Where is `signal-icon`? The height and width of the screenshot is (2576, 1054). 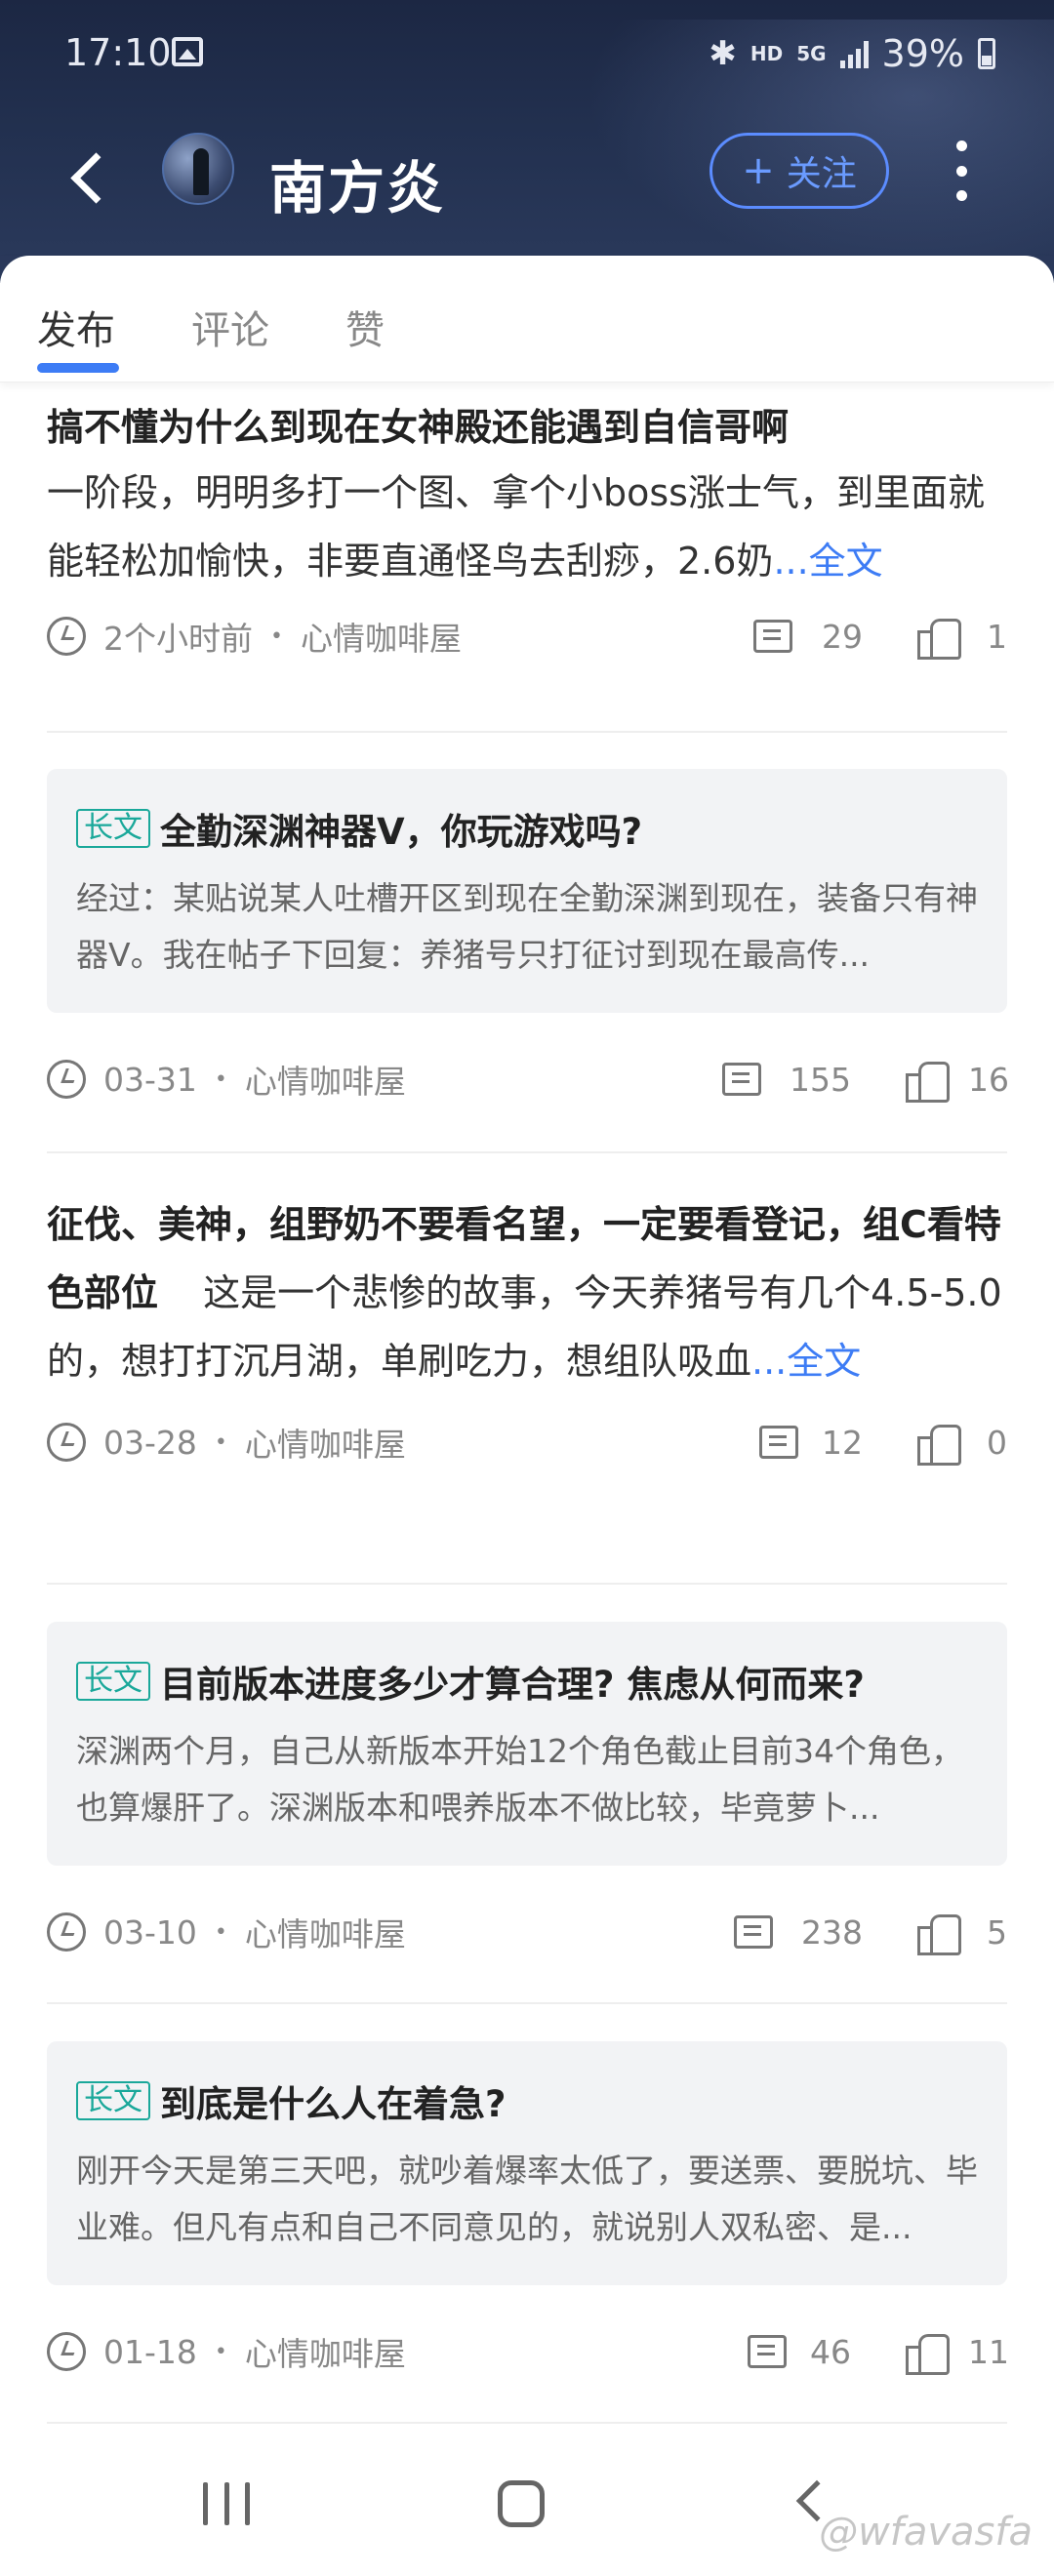 signal-icon is located at coordinates (854, 53).